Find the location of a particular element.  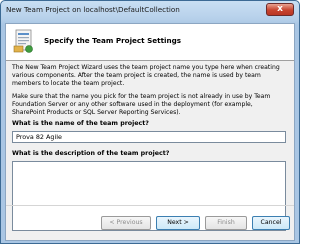

close-icon: x is located at coordinates (280, 9).